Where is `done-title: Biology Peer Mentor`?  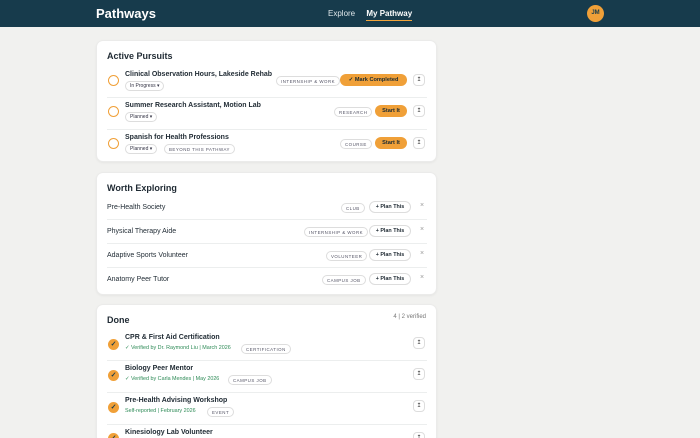
done-title: Biology Peer Mentor is located at coordinates (159, 368).